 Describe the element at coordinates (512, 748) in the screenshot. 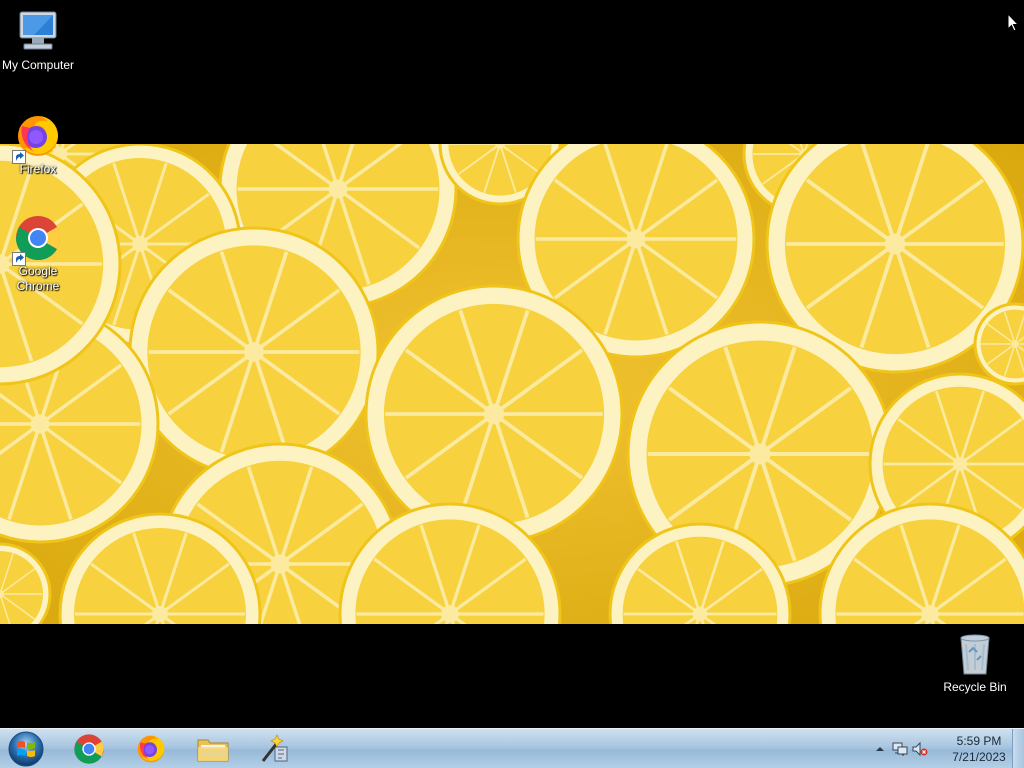

I see `taskbar: 5:59 PM 7/21/2023` at that location.